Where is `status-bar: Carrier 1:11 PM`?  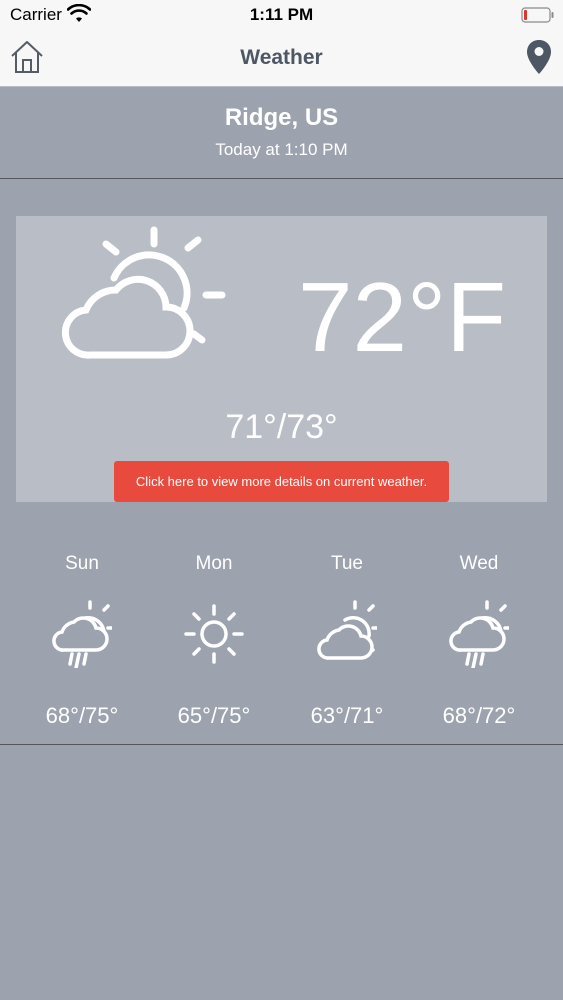 status-bar: Carrier 1:11 PM is located at coordinates (281, 15).